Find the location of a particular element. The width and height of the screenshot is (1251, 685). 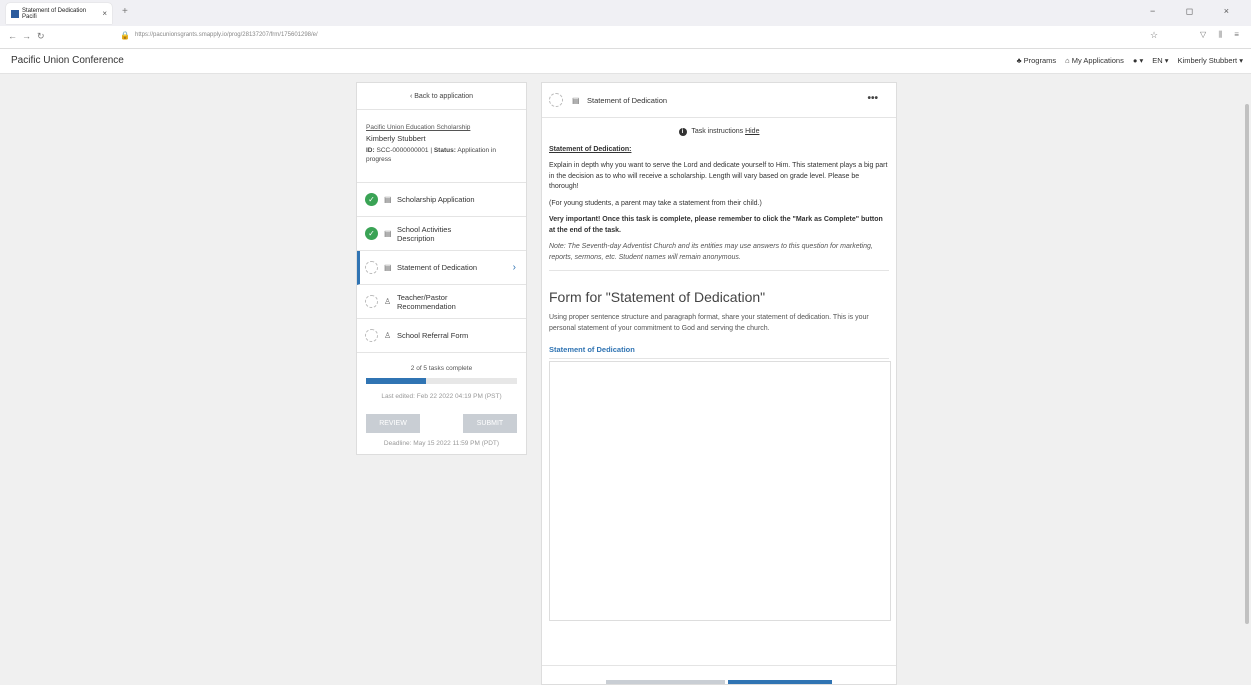

instructions-toggle: i Task instructions Hide is located at coordinates (719, 132).